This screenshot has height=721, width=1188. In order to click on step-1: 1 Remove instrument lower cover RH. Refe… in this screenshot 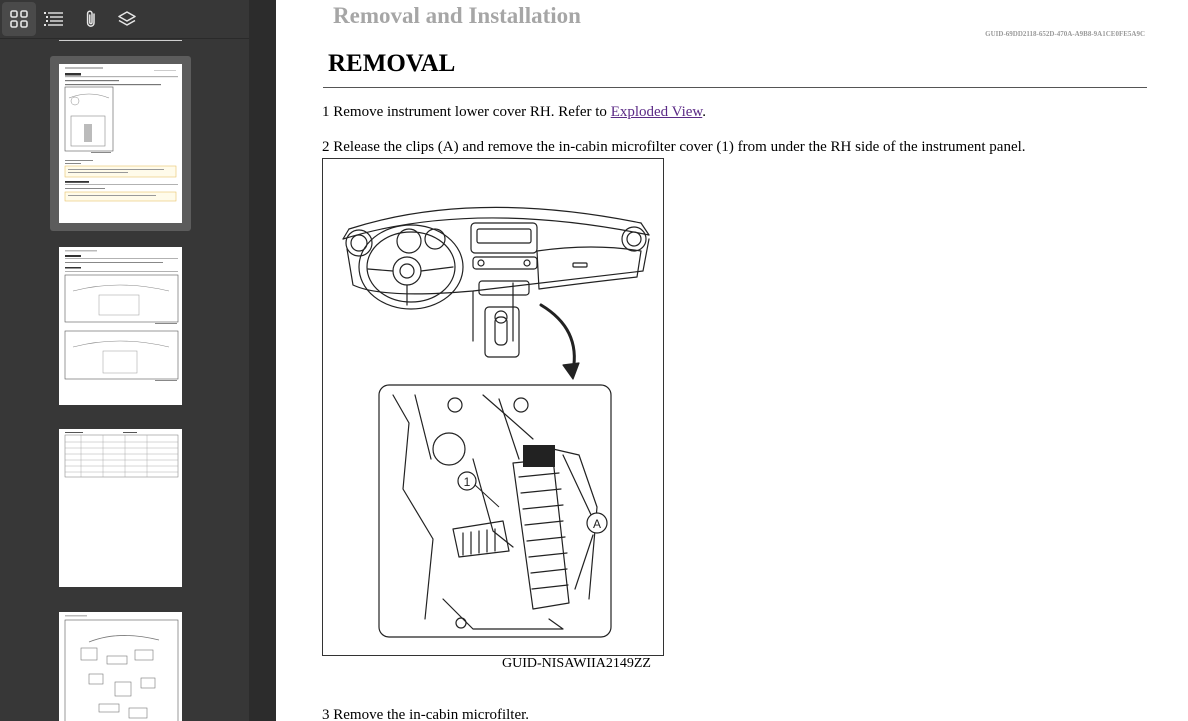, I will do `click(514, 112)`.